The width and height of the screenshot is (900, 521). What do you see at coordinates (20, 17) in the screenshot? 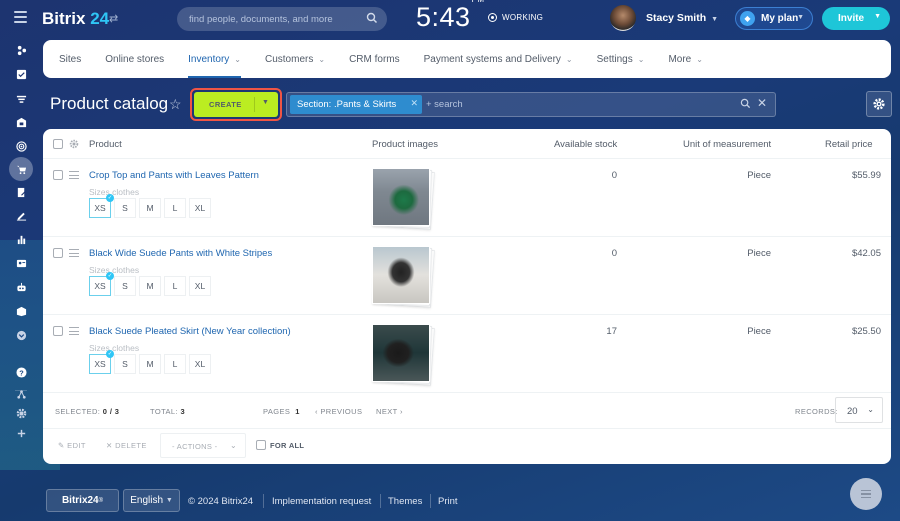
I see `menu-icon` at bounding box center [20, 17].